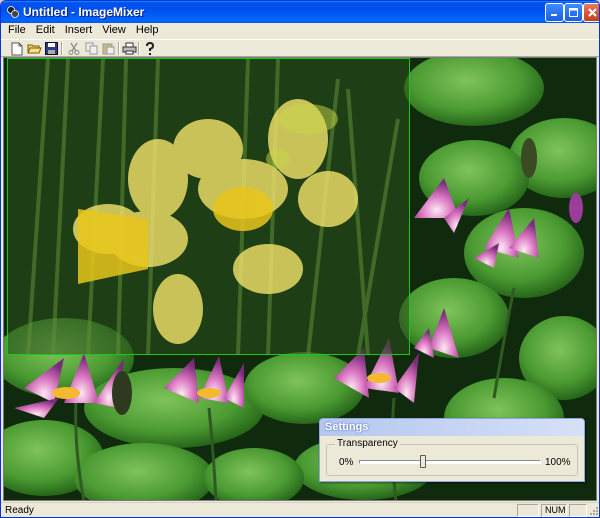  Describe the element at coordinates (593, 511) in the screenshot. I see `resize-grip-icon` at that location.